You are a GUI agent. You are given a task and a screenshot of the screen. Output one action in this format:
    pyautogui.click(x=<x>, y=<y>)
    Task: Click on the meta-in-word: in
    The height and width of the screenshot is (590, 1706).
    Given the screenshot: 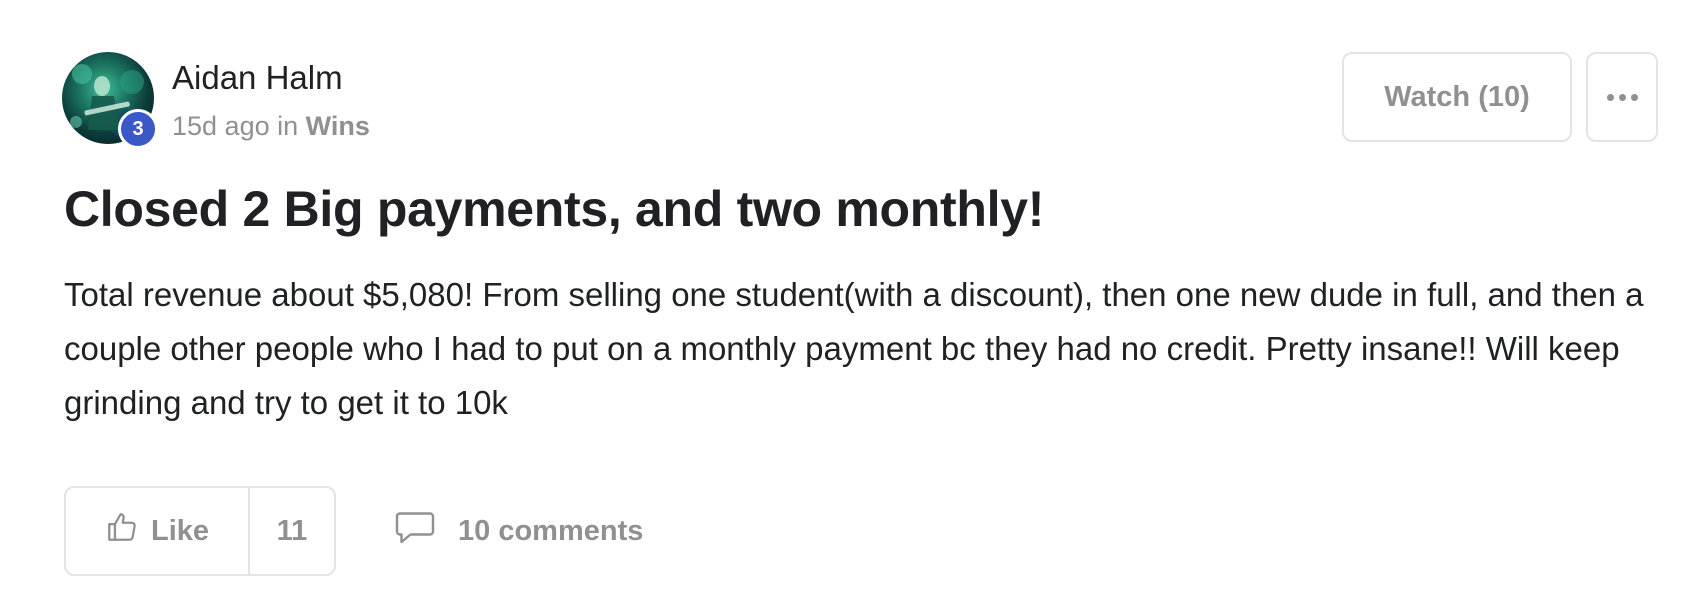 What is the action you would take?
    pyautogui.click(x=288, y=126)
    